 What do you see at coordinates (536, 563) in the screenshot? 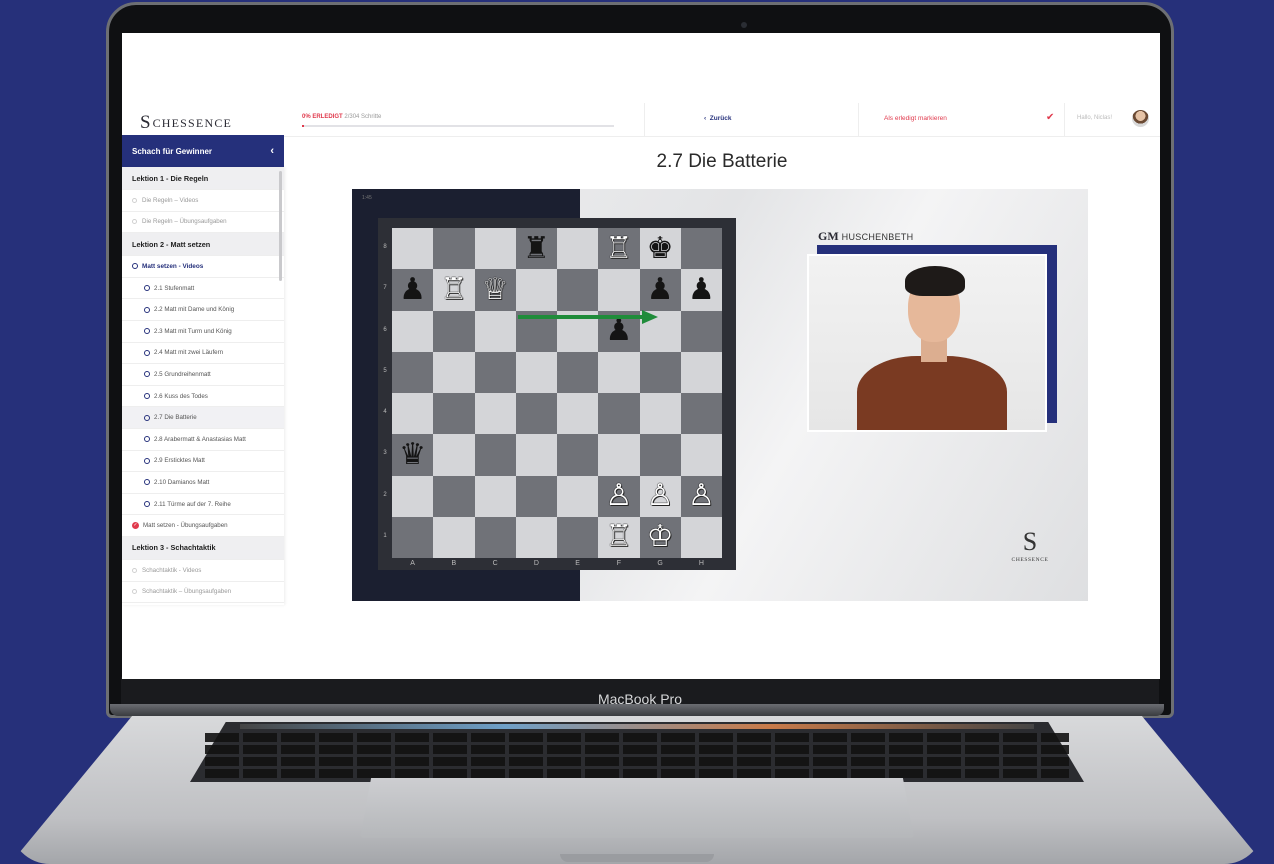
I see `file-label: D` at bounding box center [536, 563].